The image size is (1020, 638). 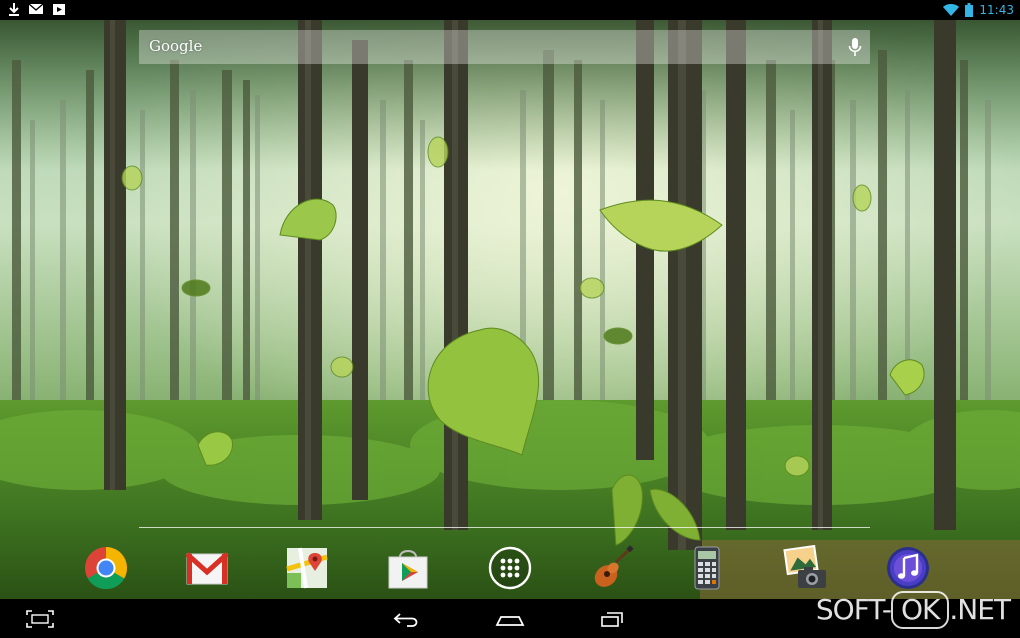 What do you see at coordinates (175, 46) in the screenshot?
I see `google-logo: Google` at bounding box center [175, 46].